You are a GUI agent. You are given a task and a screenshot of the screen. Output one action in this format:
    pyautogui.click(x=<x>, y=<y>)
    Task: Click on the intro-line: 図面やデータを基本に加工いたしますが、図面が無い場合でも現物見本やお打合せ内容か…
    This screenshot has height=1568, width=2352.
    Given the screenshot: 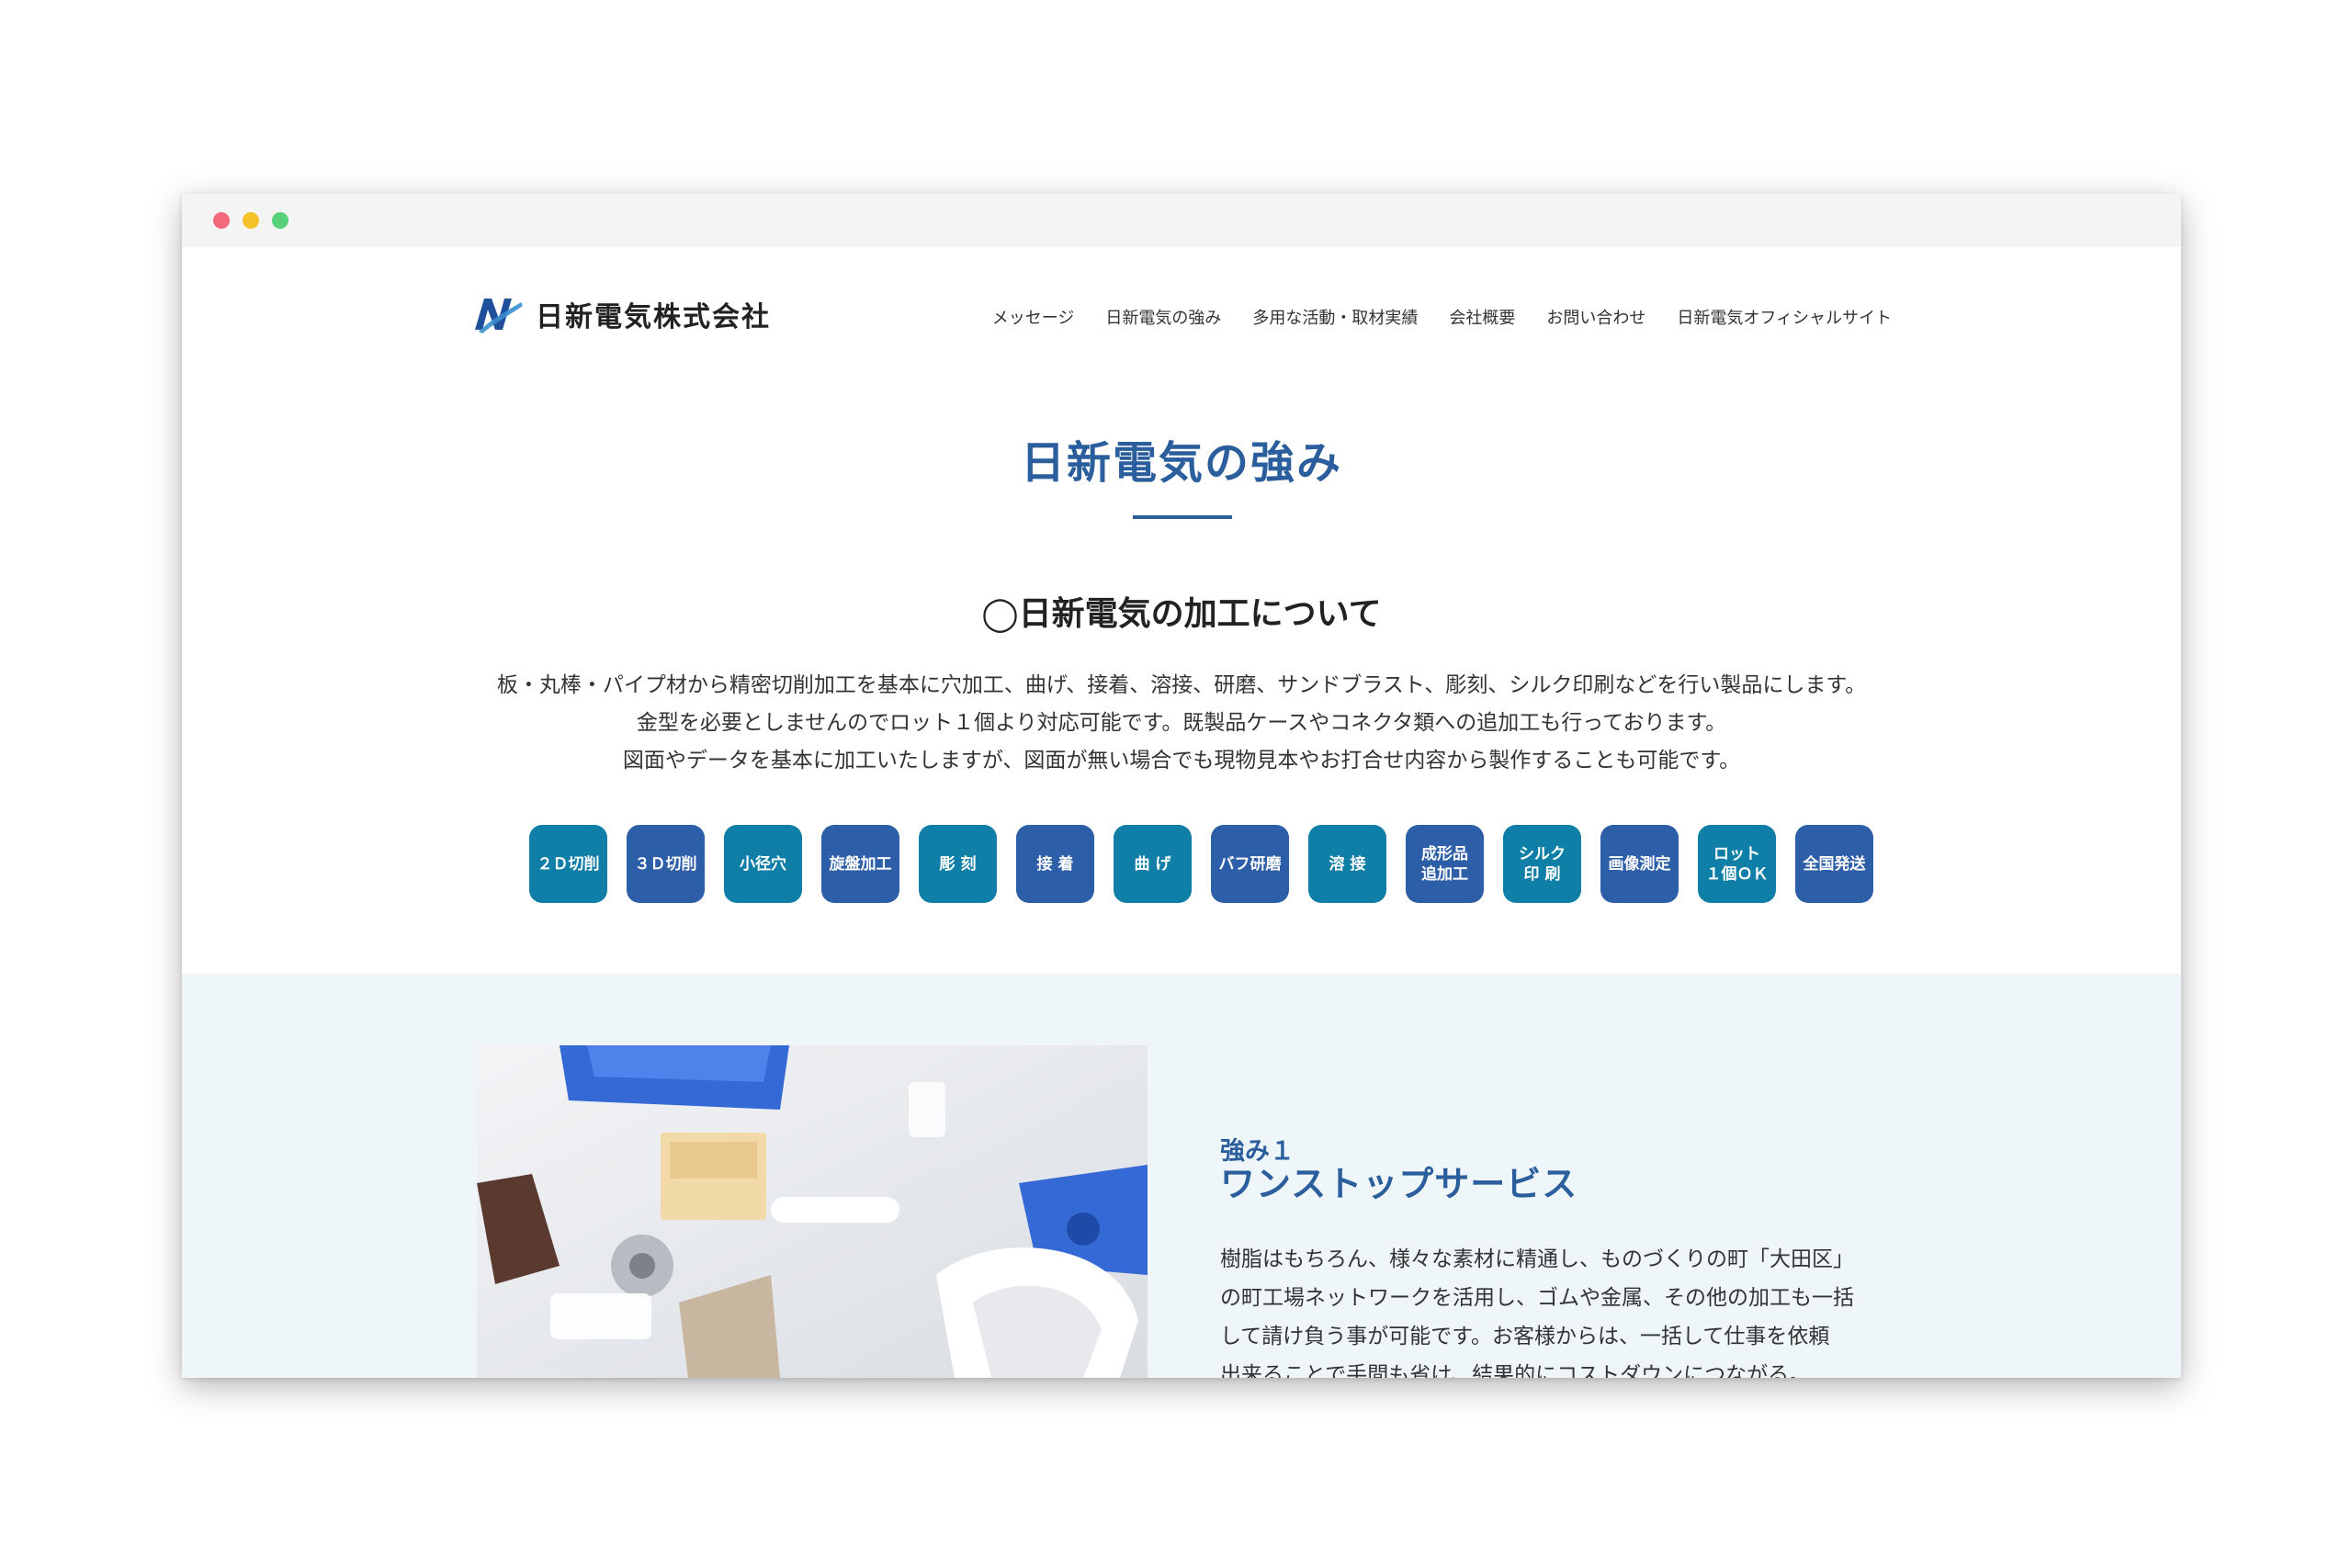 What is the action you would take?
    pyautogui.click(x=1181, y=761)
    